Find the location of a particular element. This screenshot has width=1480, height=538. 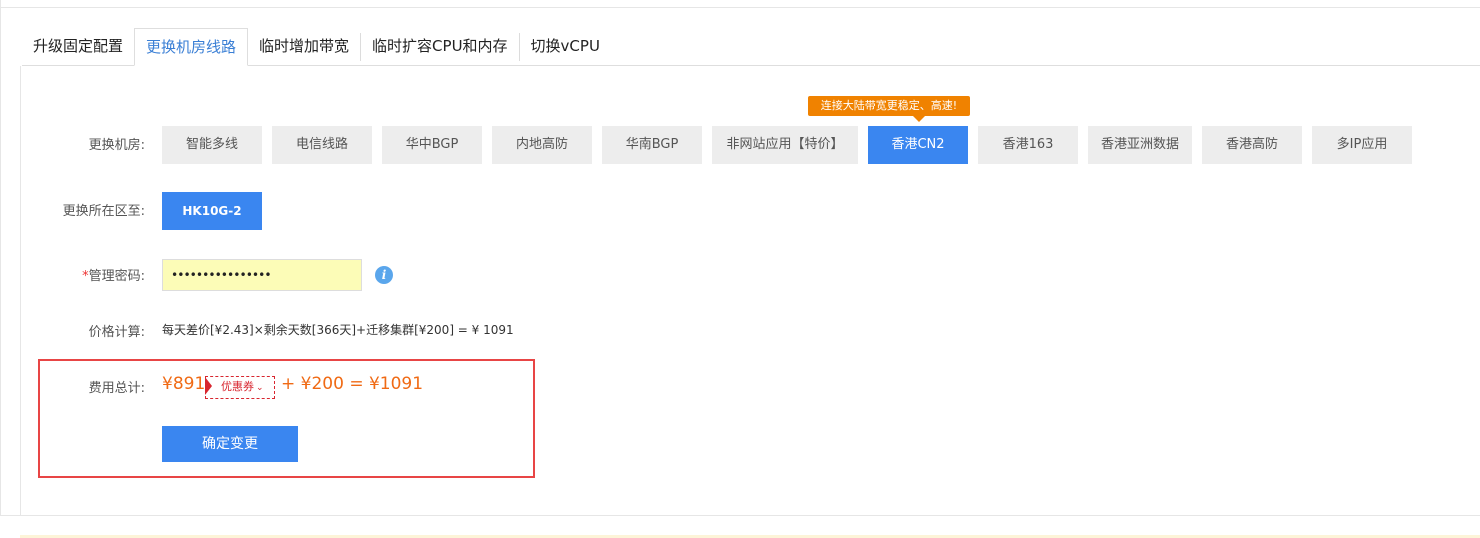

room-option-hk-163: 香港163 is located at coordinates (1028, 145).